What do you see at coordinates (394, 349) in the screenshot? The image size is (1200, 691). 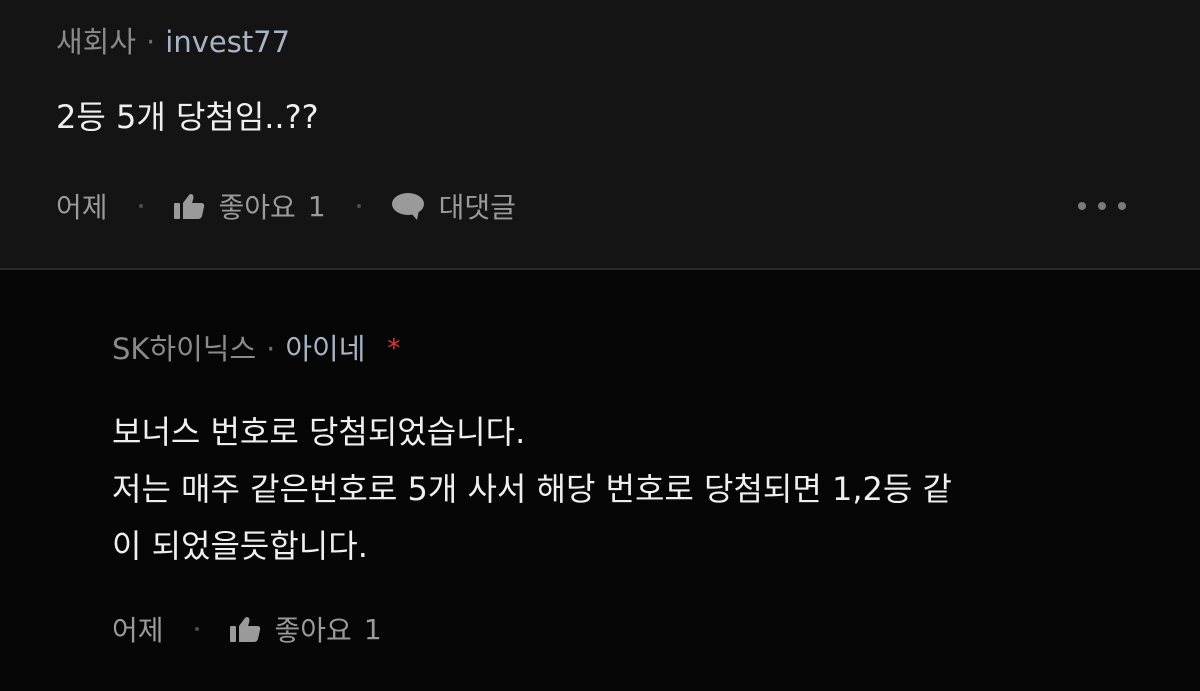 I see `author-marker: *` at bounding box center [394, 349].